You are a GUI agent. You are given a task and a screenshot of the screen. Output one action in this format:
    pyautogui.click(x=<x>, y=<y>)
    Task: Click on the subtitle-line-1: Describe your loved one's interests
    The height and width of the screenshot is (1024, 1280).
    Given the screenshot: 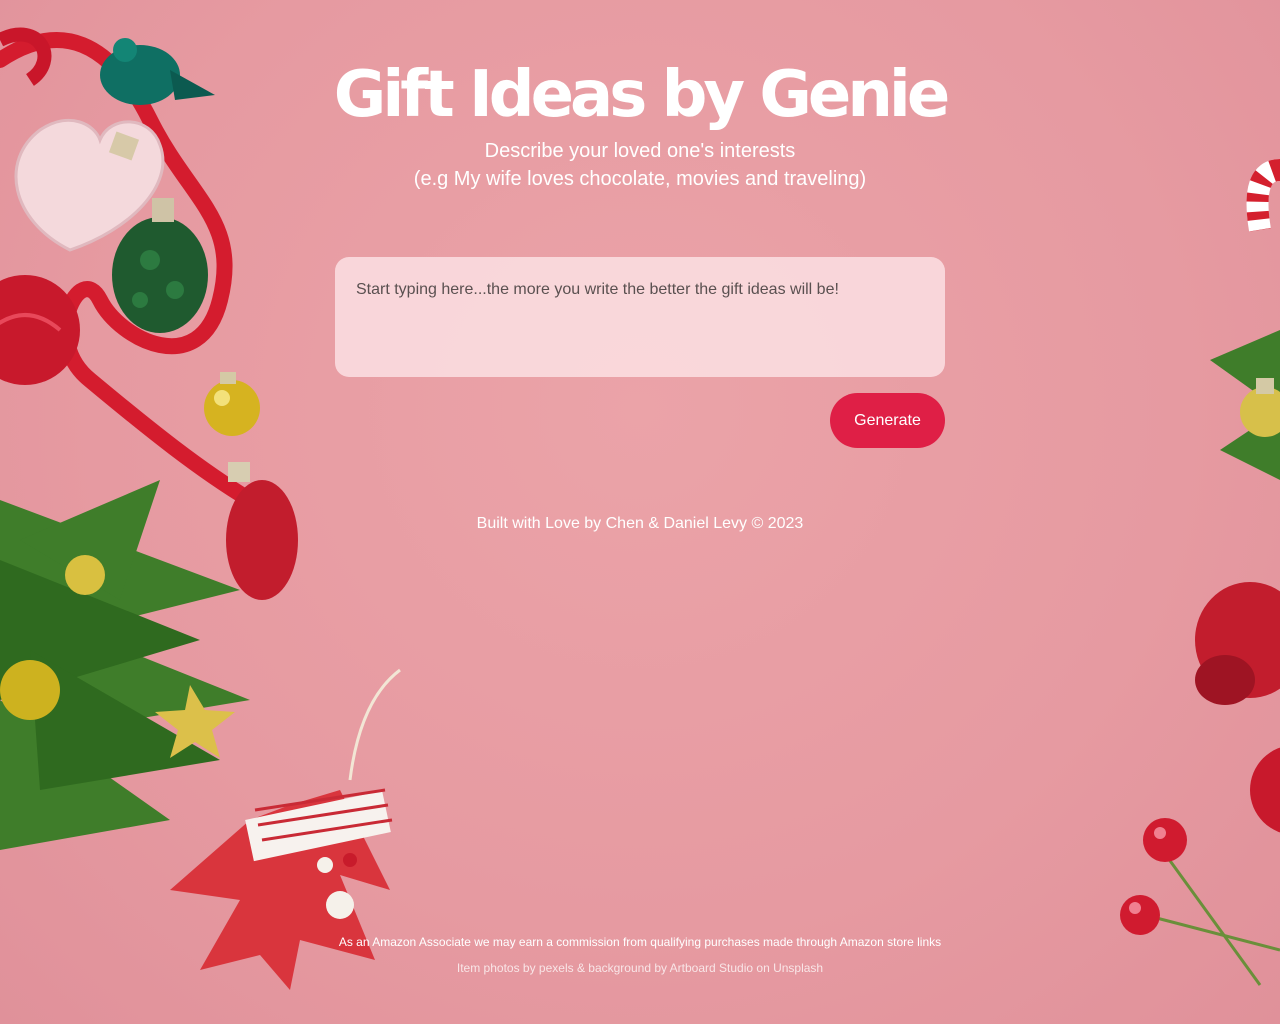 What is the action you would take?
    pyautogui.click(x=640, y=151)
    